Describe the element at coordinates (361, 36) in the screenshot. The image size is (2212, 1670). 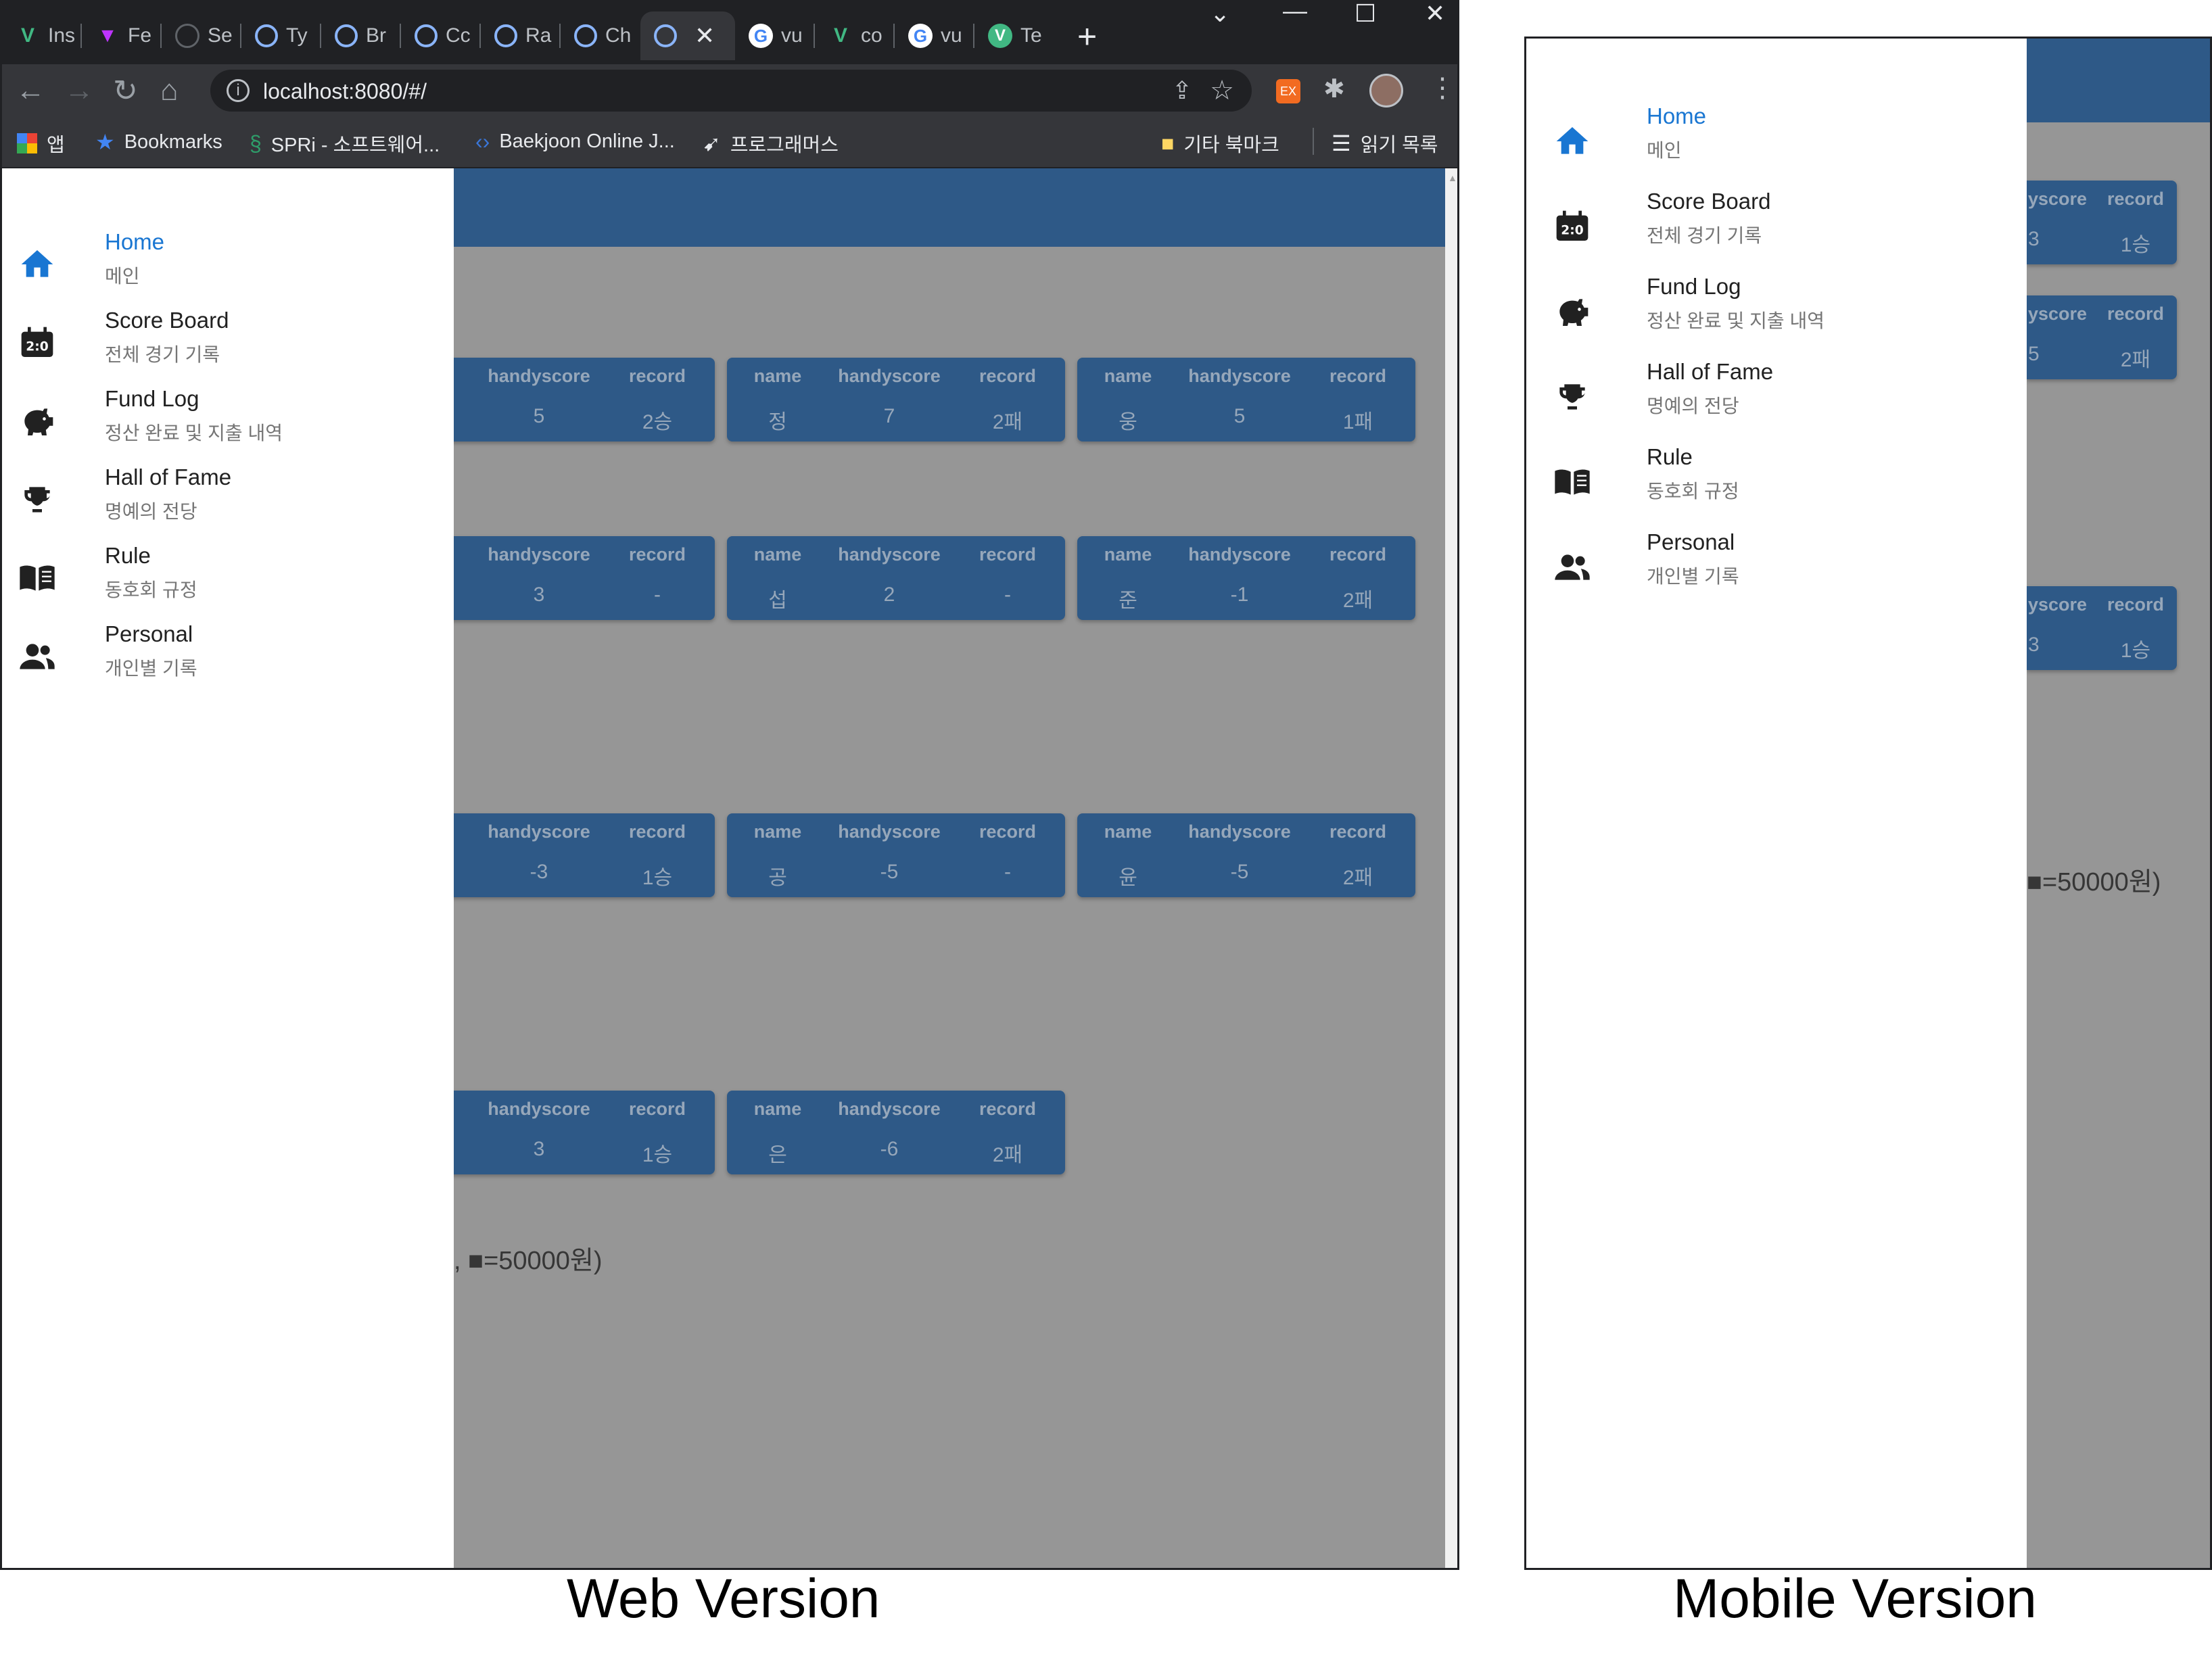
I see `browser-tab: Br` at that location.